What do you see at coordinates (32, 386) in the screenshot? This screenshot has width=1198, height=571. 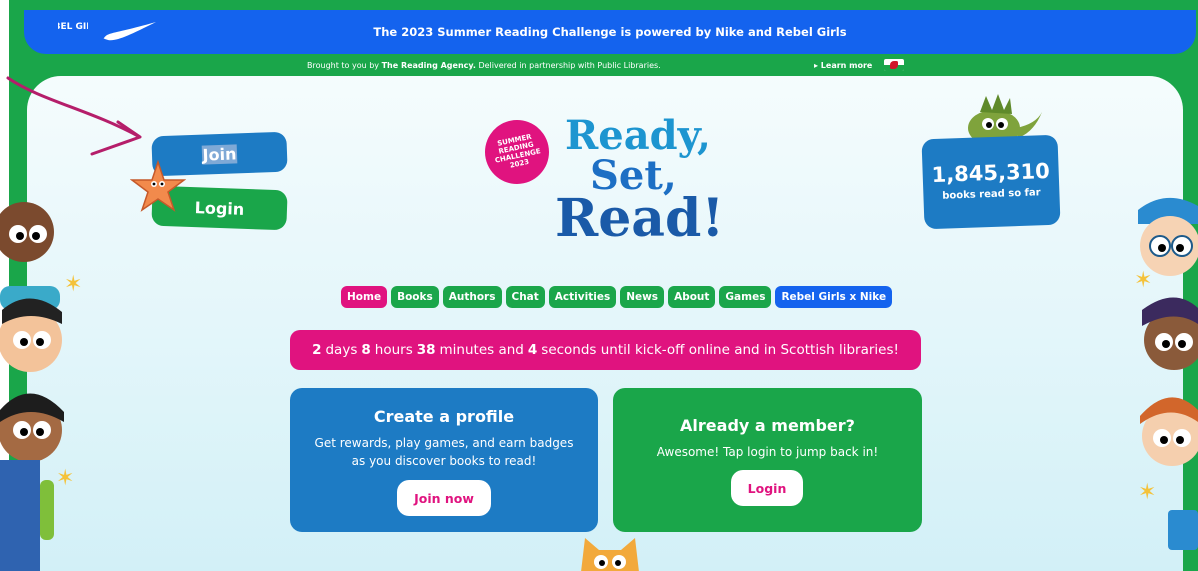 I see `left-characters-illustration` at bounding box center [32, 386].